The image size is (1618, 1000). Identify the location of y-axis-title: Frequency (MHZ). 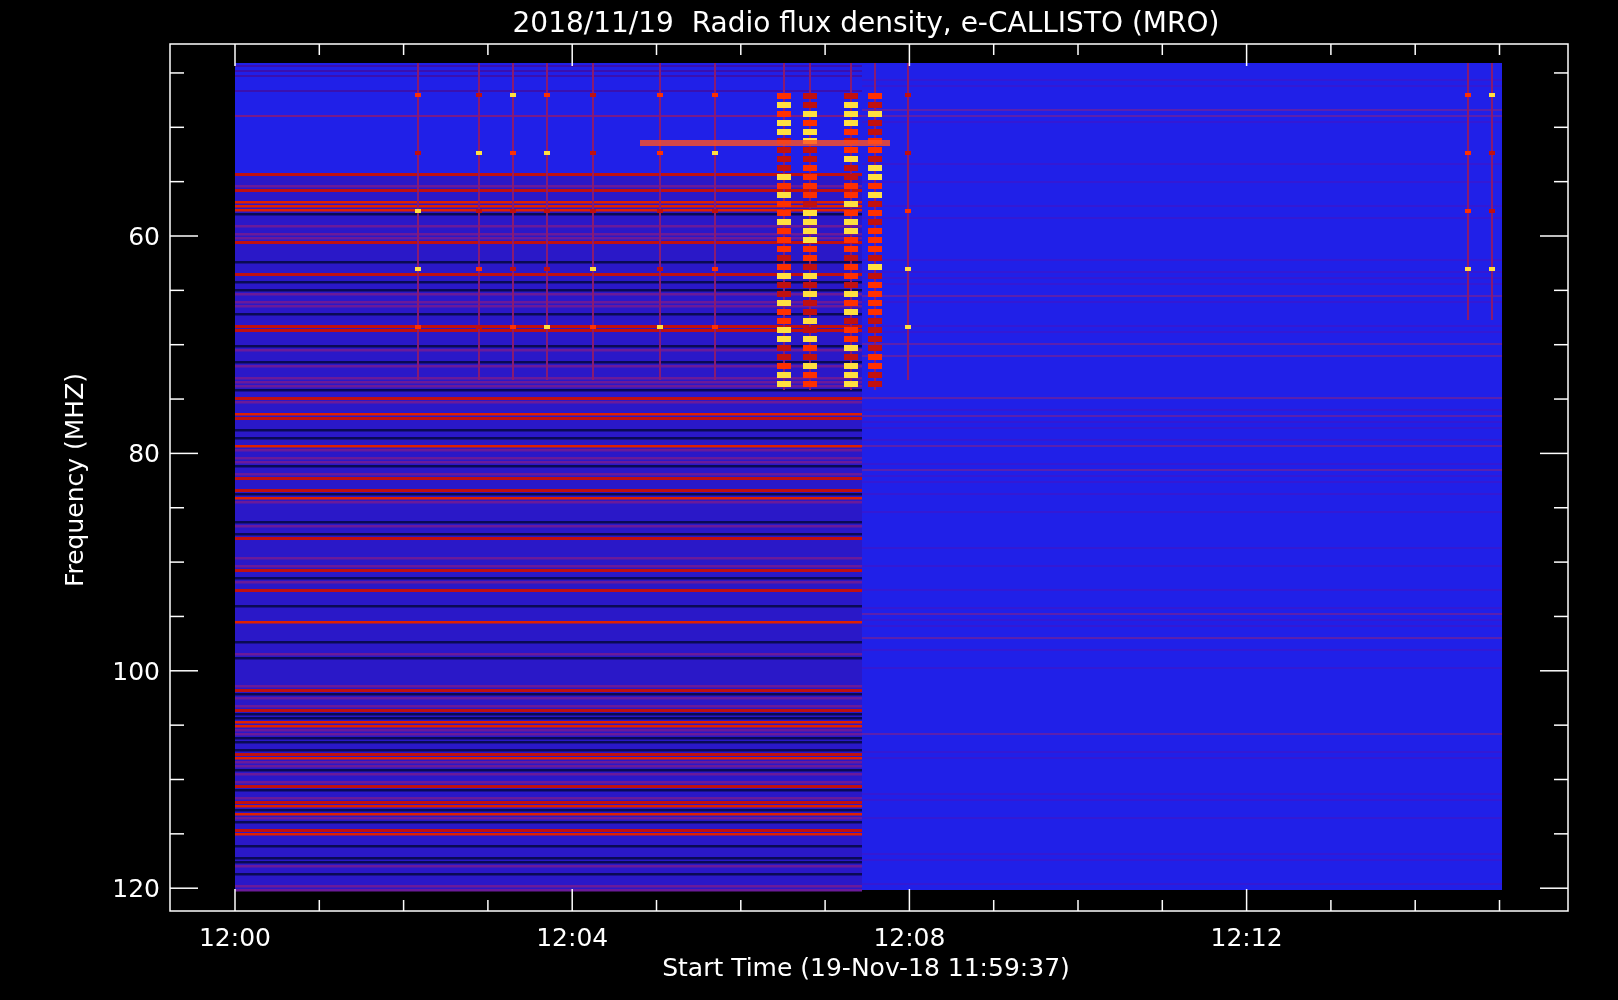
(74, 480).